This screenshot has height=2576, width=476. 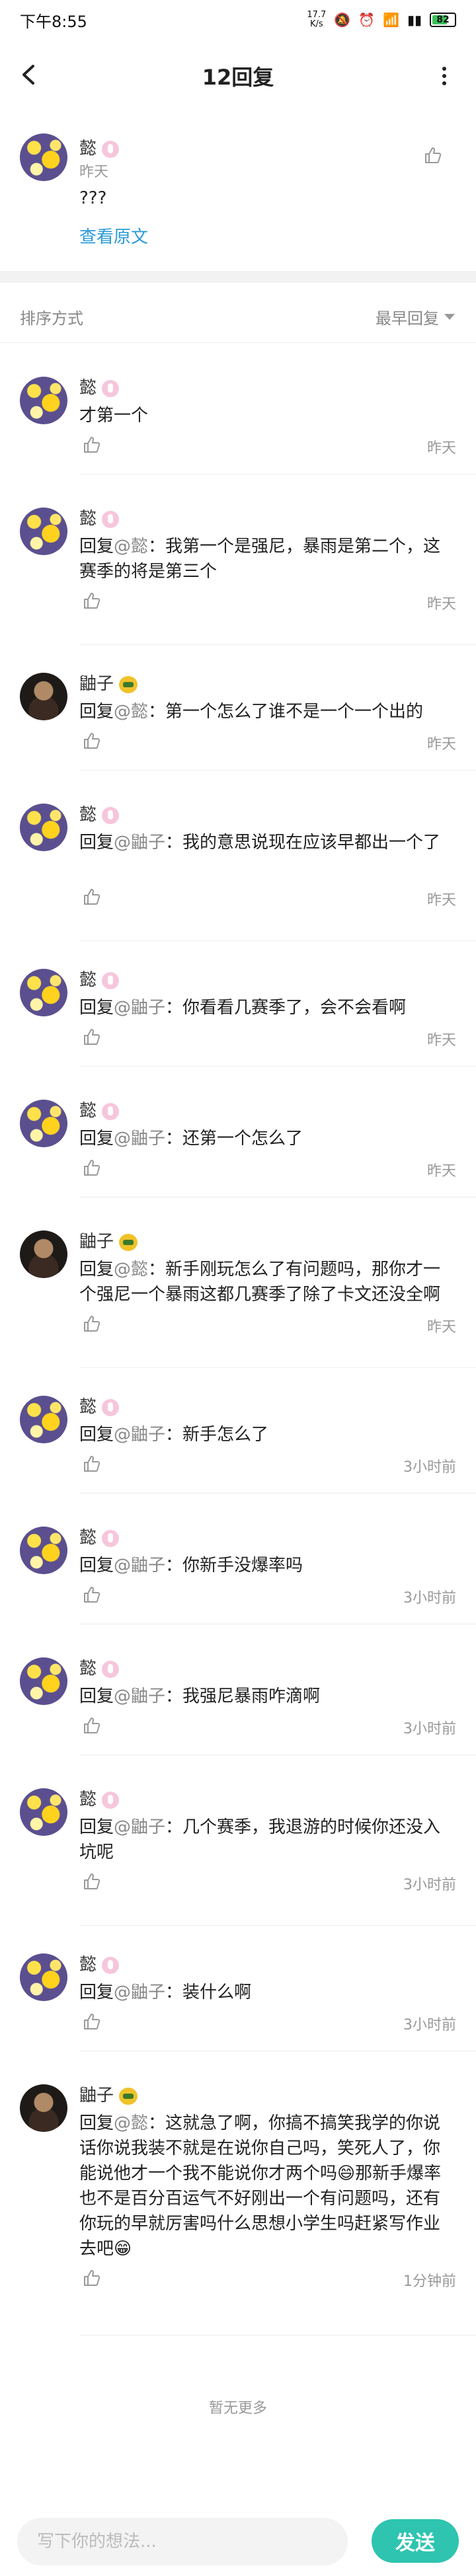 What do you see at coordinates (238, 1148) in the screenshot?
I see `reply-item: 懿回复@鼬子：还第一个怎么了 昨天` at bounding box center [238, 1148].